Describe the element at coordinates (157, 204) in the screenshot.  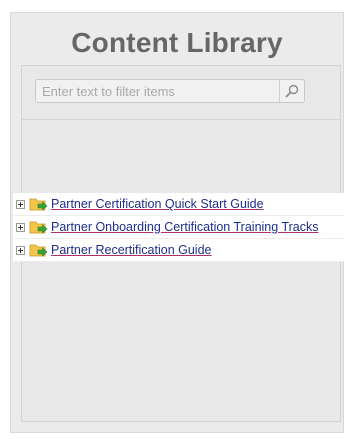
I see `tree-item-link: Partner Certification Quick Start Guide` at that location.